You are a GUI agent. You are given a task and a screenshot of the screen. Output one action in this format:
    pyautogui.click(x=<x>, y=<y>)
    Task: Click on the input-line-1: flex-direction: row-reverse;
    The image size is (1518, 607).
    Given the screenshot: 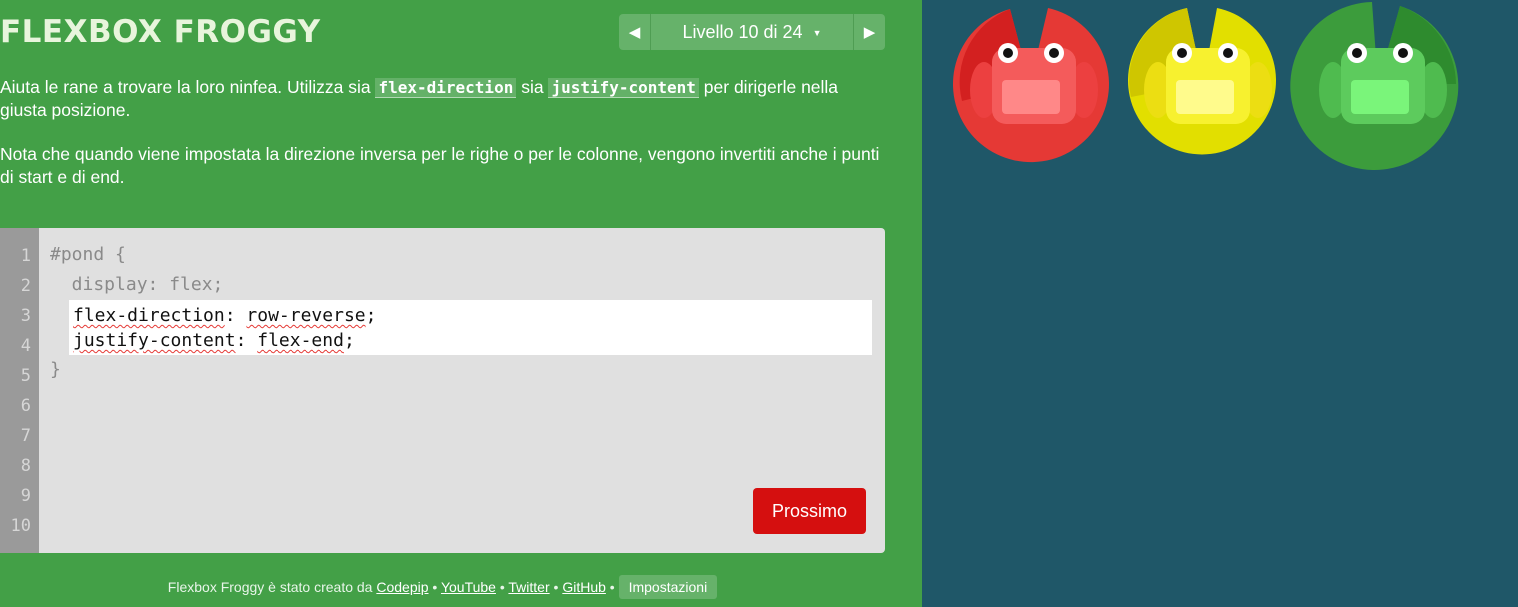 What is the action you would take?
    pyautogui.click(x=224, y=315)
    